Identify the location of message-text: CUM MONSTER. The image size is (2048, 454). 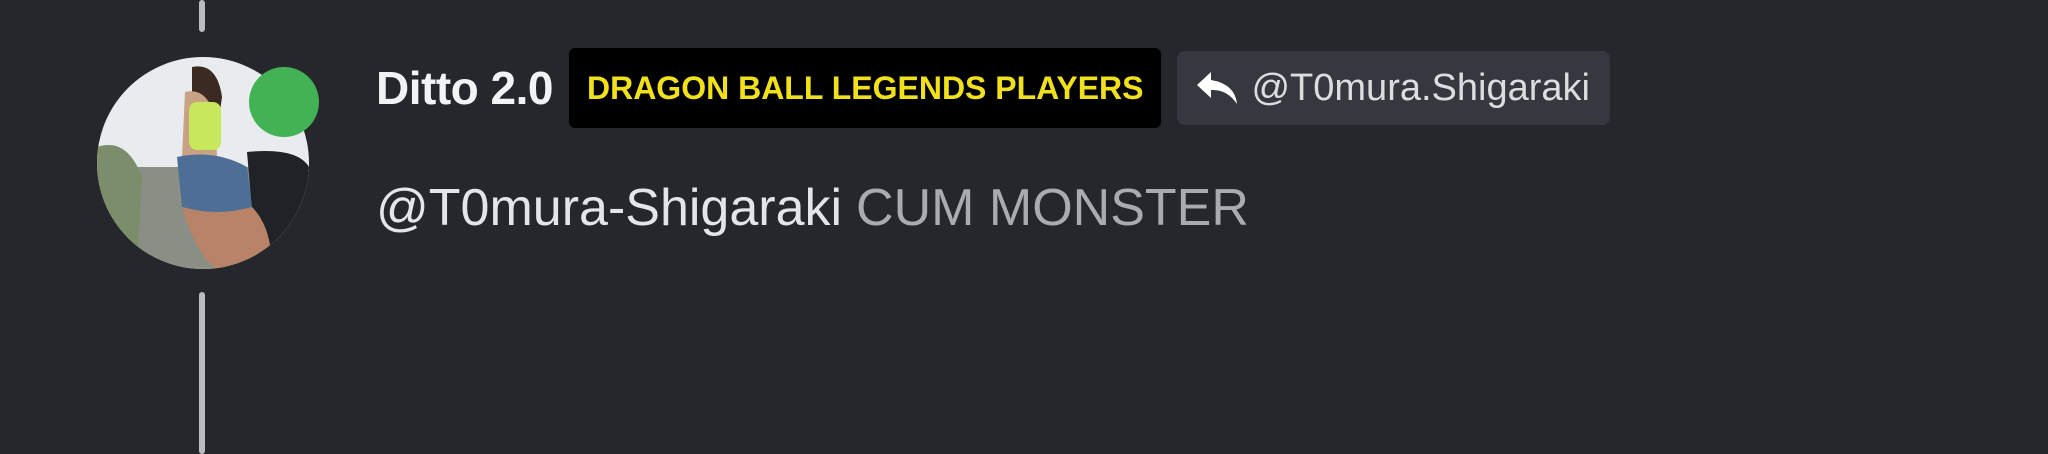
(1052, 208).